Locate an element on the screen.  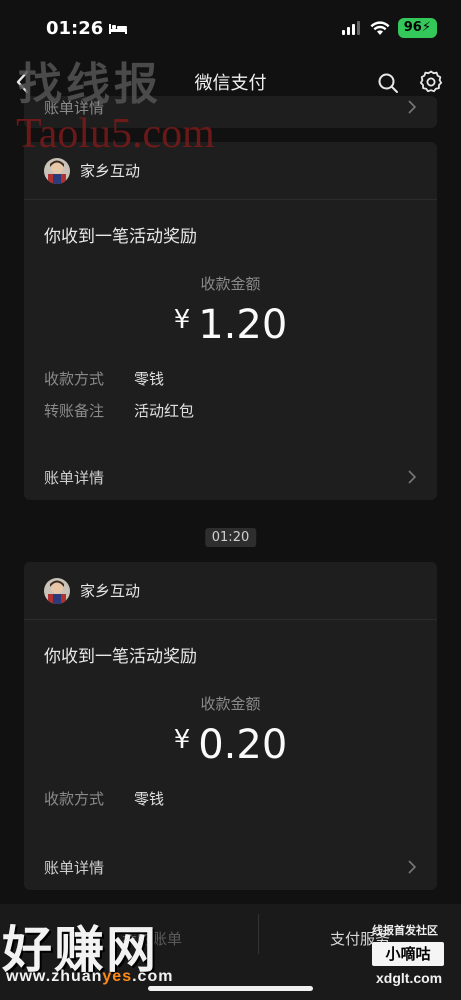
sleep-icon is located at coordinates (118, 29).